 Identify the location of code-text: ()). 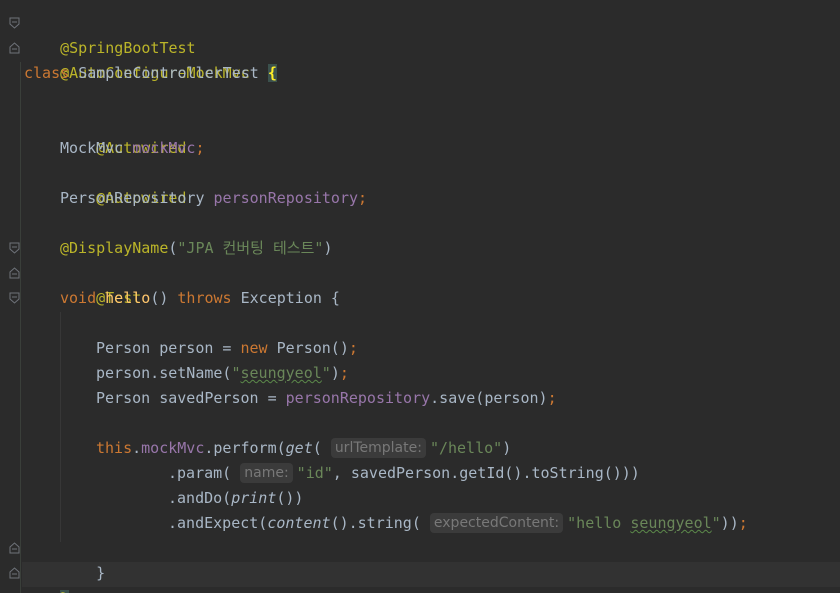
(290, 498).